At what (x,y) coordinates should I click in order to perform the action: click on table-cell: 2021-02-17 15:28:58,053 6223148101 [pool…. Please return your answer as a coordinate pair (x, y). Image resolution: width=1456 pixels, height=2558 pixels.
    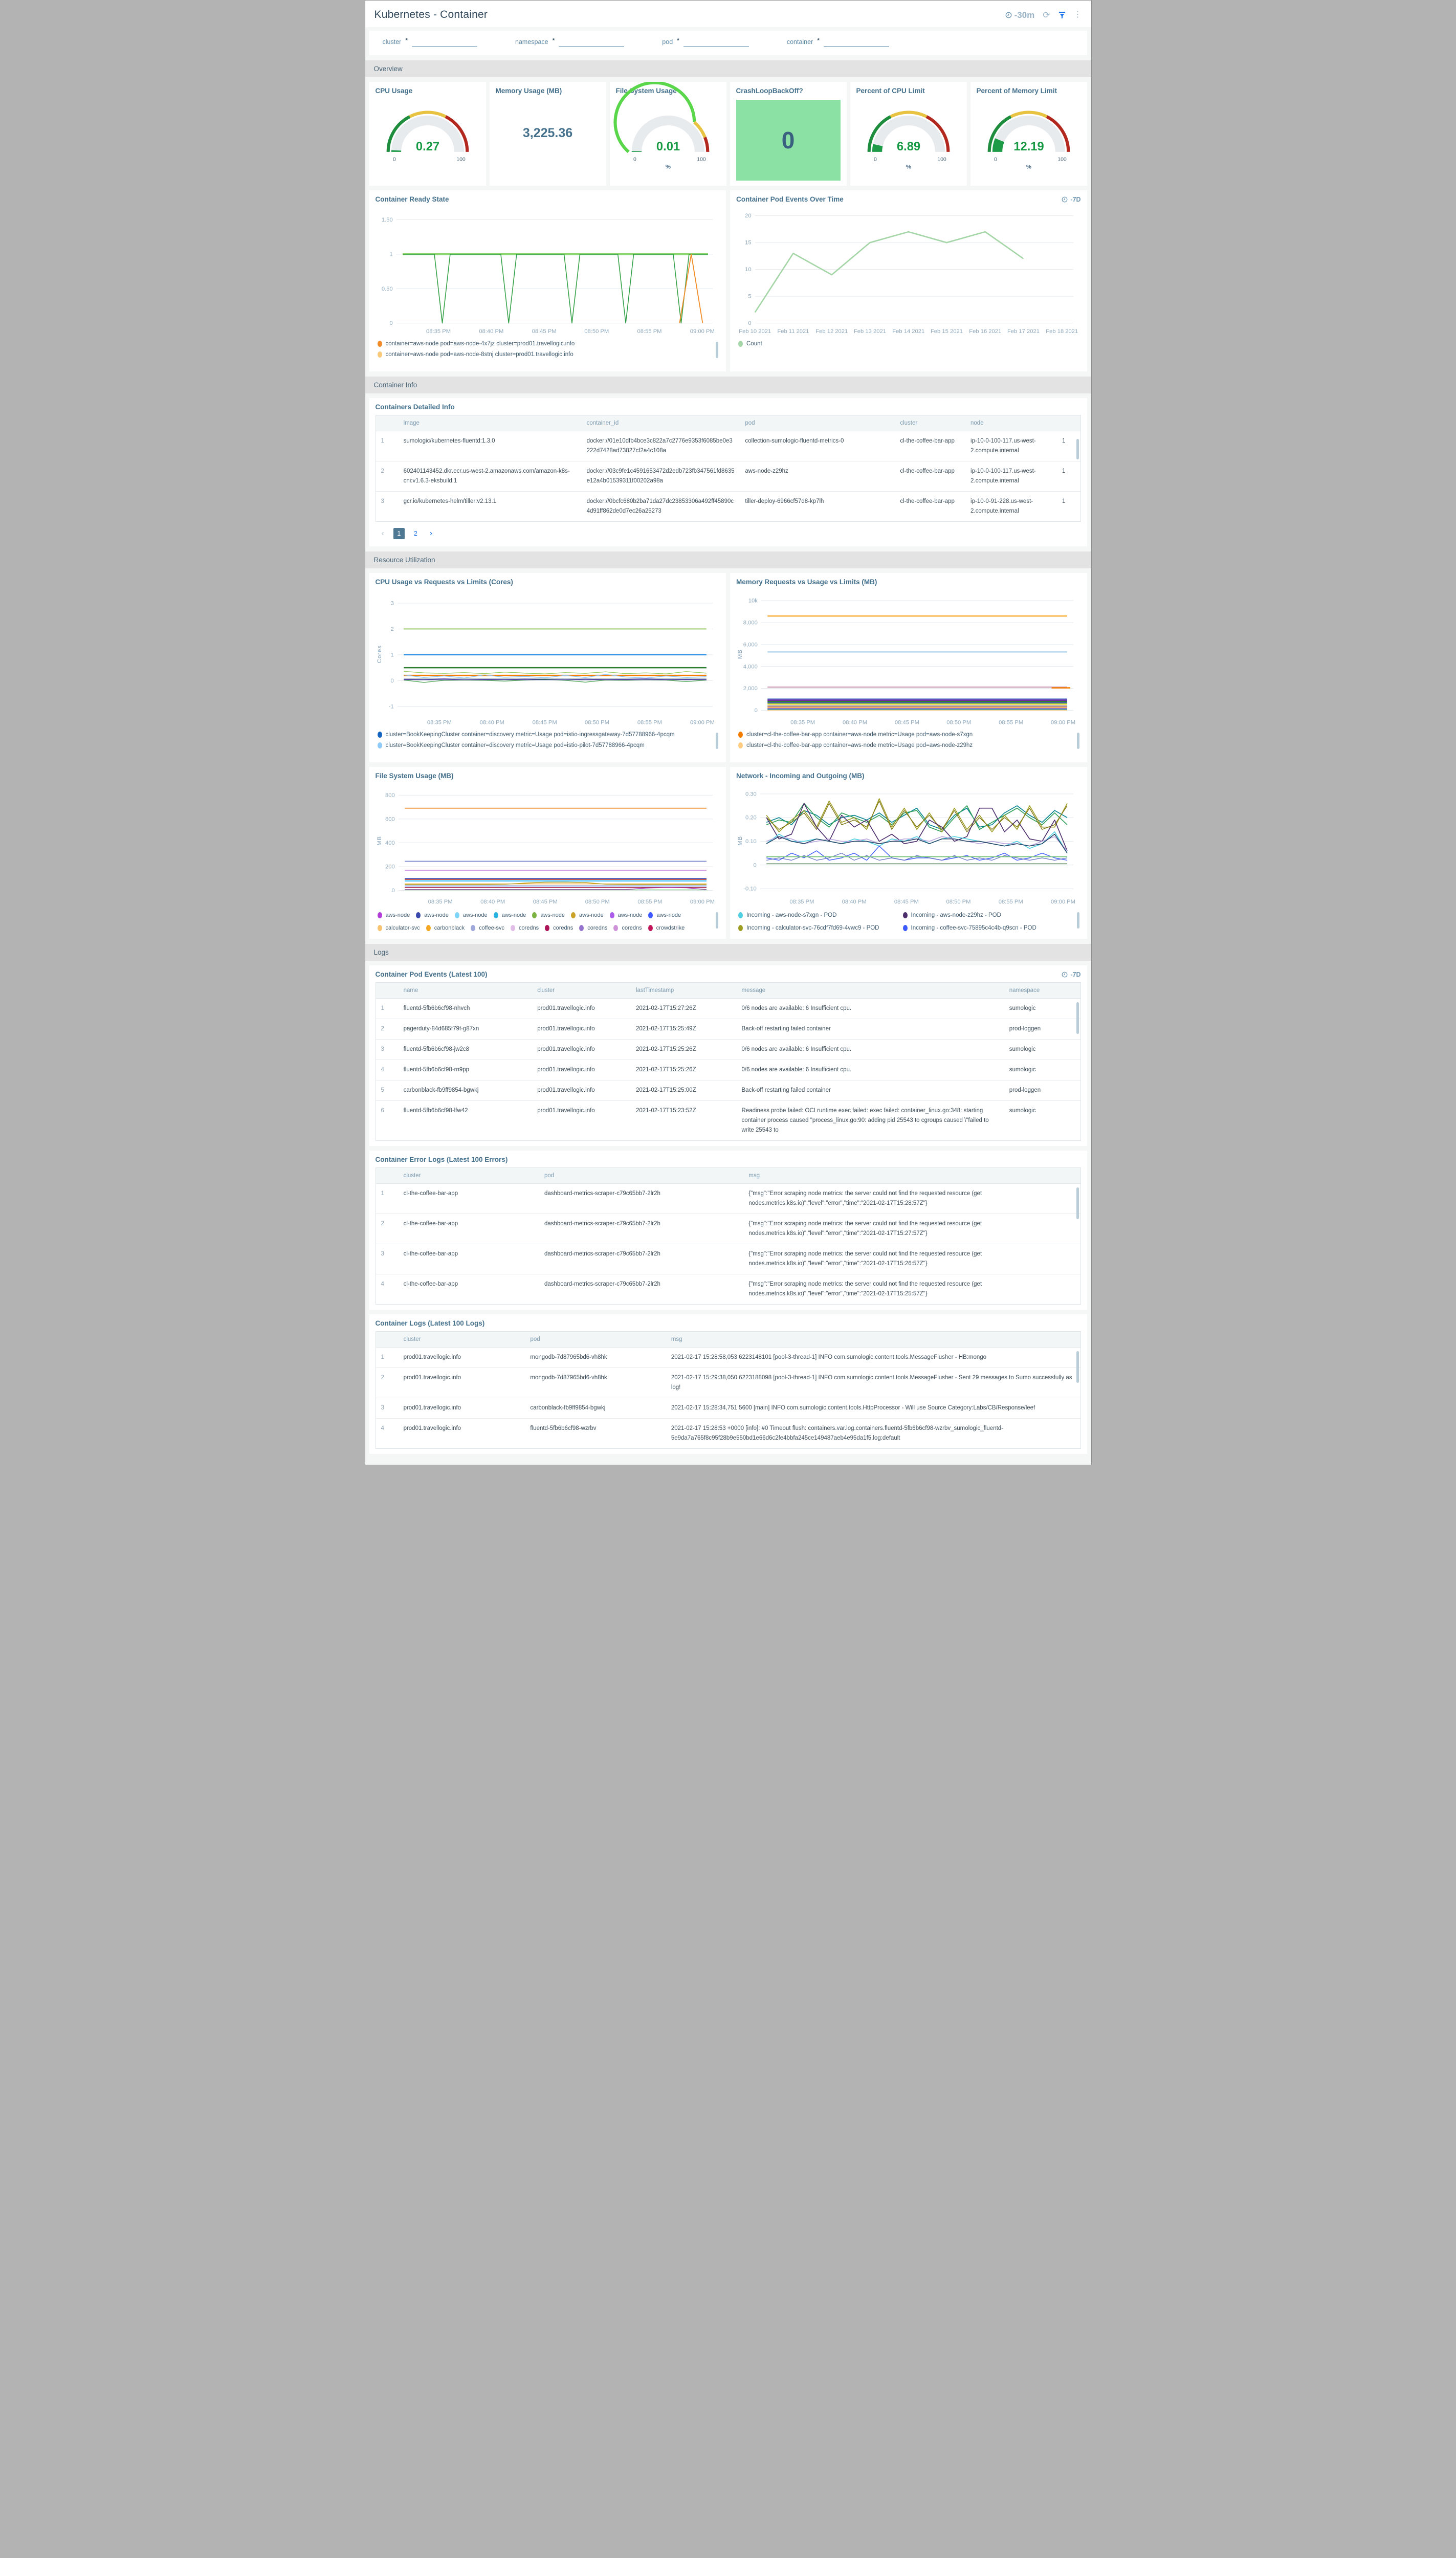
    Looking at the image, I should click on (829, 1357).